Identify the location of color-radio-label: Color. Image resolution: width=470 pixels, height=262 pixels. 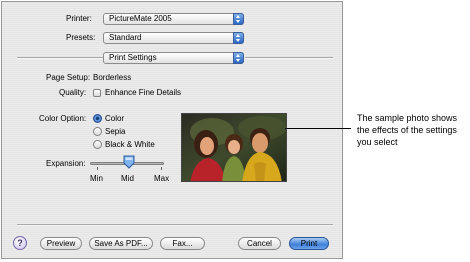
(115, 118).